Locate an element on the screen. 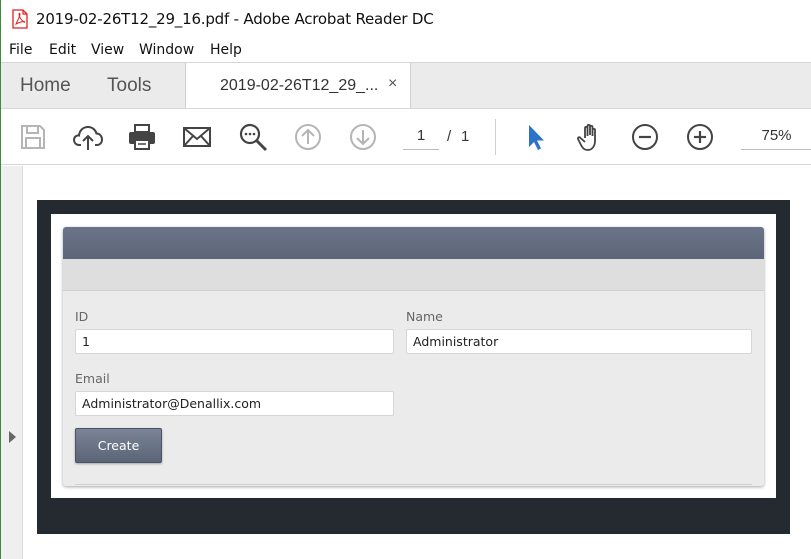 The height and width of the screenshot is (559, 811). left-panel-rail is located at coordinates (12, 362).